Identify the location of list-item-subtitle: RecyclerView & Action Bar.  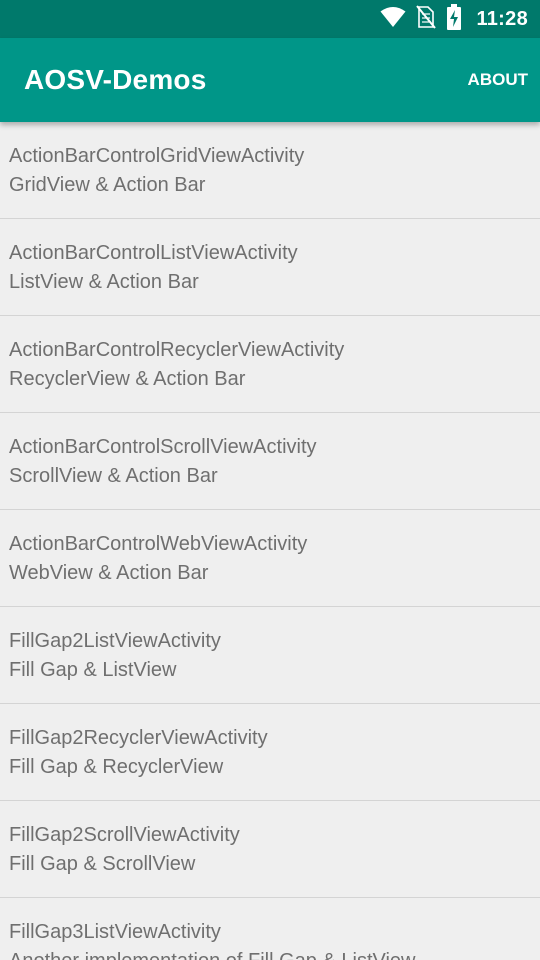
(127, 379).